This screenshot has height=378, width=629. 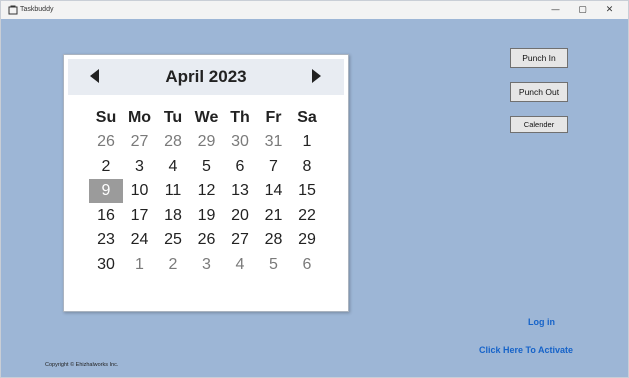 I want to click on weekday-label: Su, so click(x=106, y=117).